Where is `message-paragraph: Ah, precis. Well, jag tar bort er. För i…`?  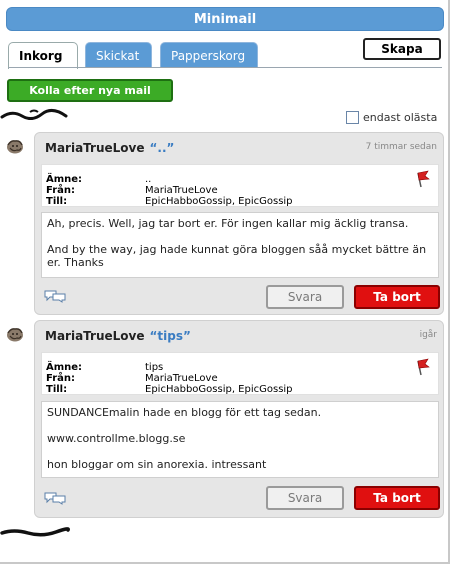 message-paragraph: Ah, precis. Well, jag tar bort er. För i… is located at coordinates (228, 223).